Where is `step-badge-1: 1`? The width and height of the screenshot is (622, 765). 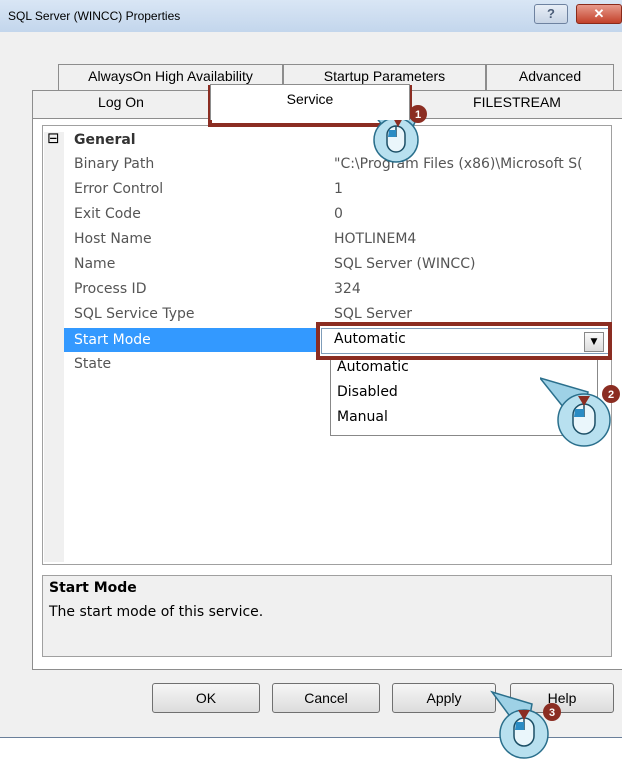
step-badge-1: 1 is located at coordinates (418, 115).